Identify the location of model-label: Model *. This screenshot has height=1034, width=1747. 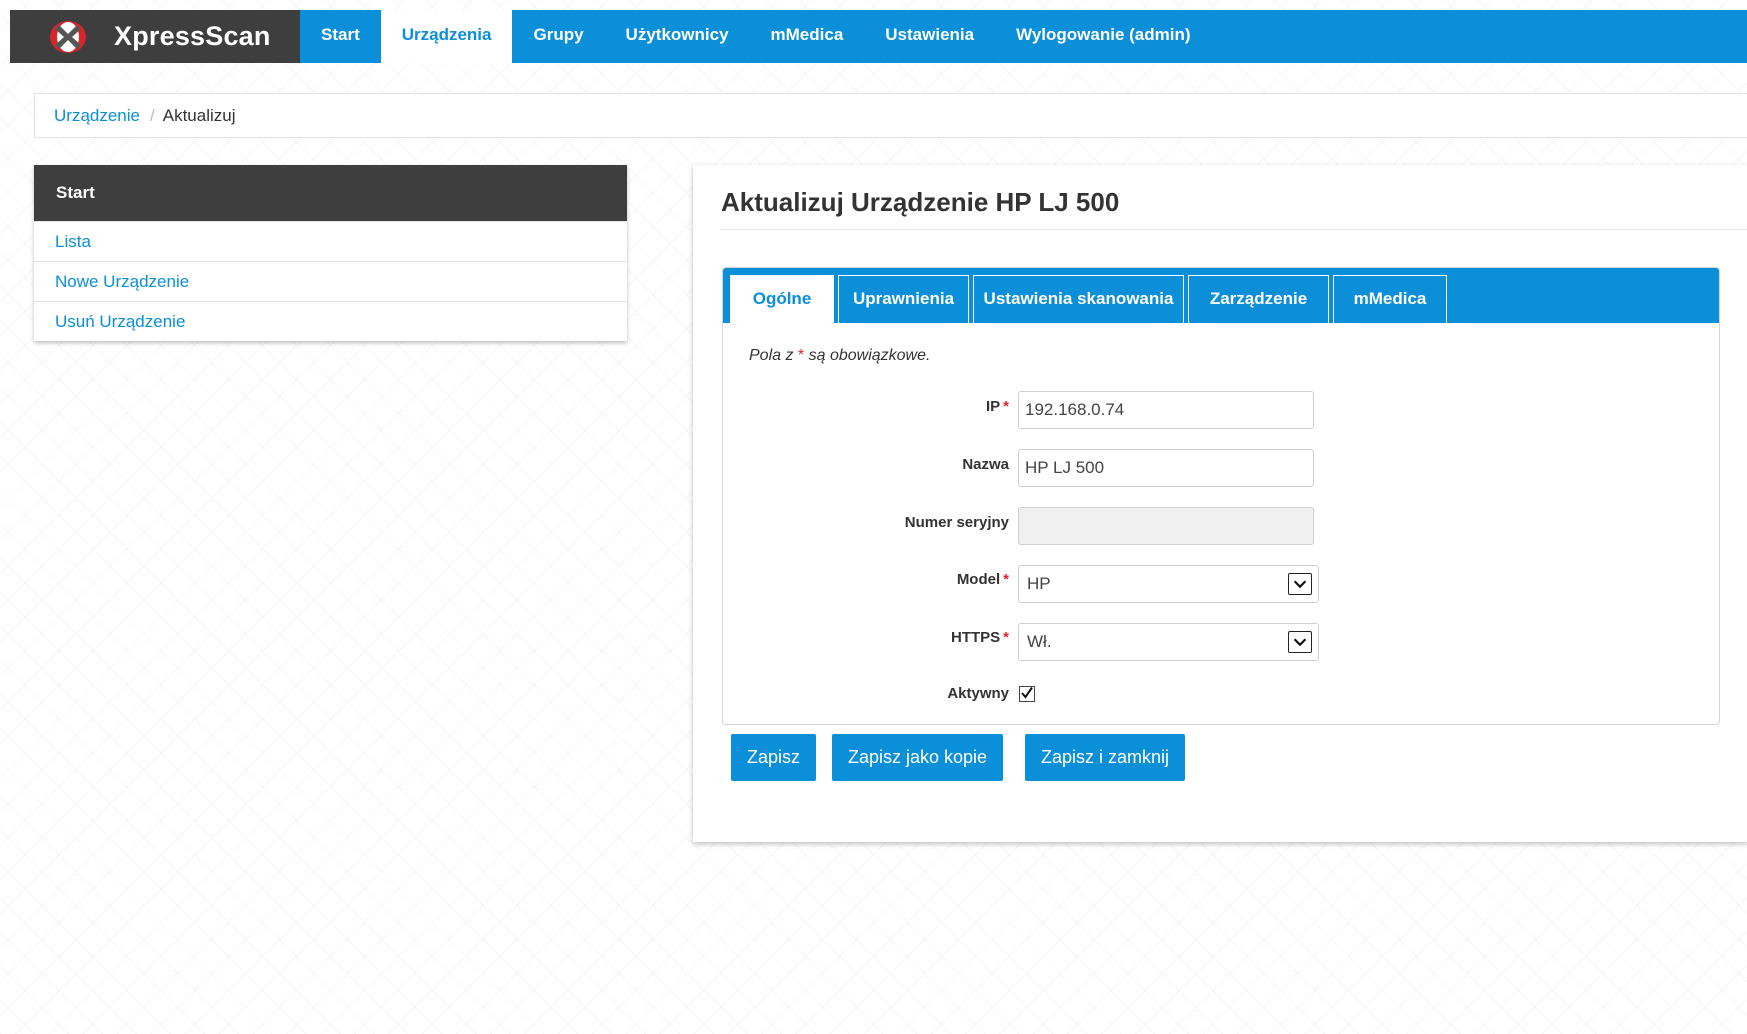
(983, 579).